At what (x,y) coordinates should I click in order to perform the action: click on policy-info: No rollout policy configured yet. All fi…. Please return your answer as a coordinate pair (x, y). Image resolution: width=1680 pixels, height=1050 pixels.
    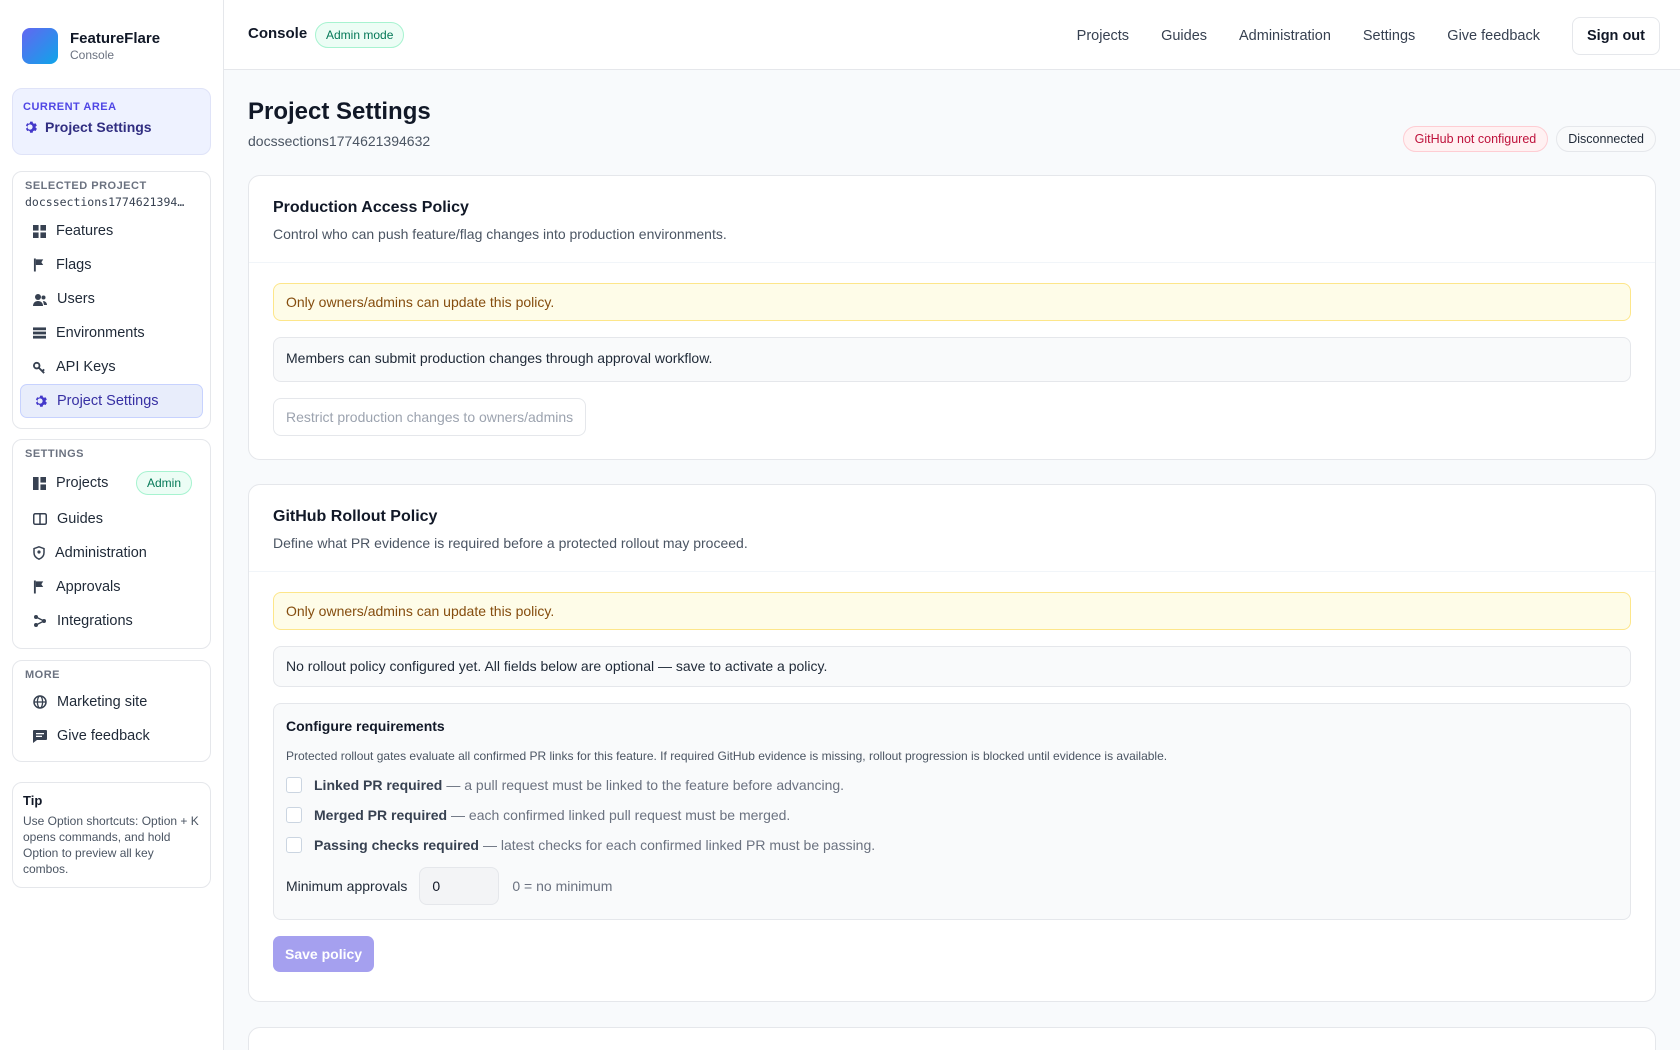
    Looking at the image, I should click on (952, 666).